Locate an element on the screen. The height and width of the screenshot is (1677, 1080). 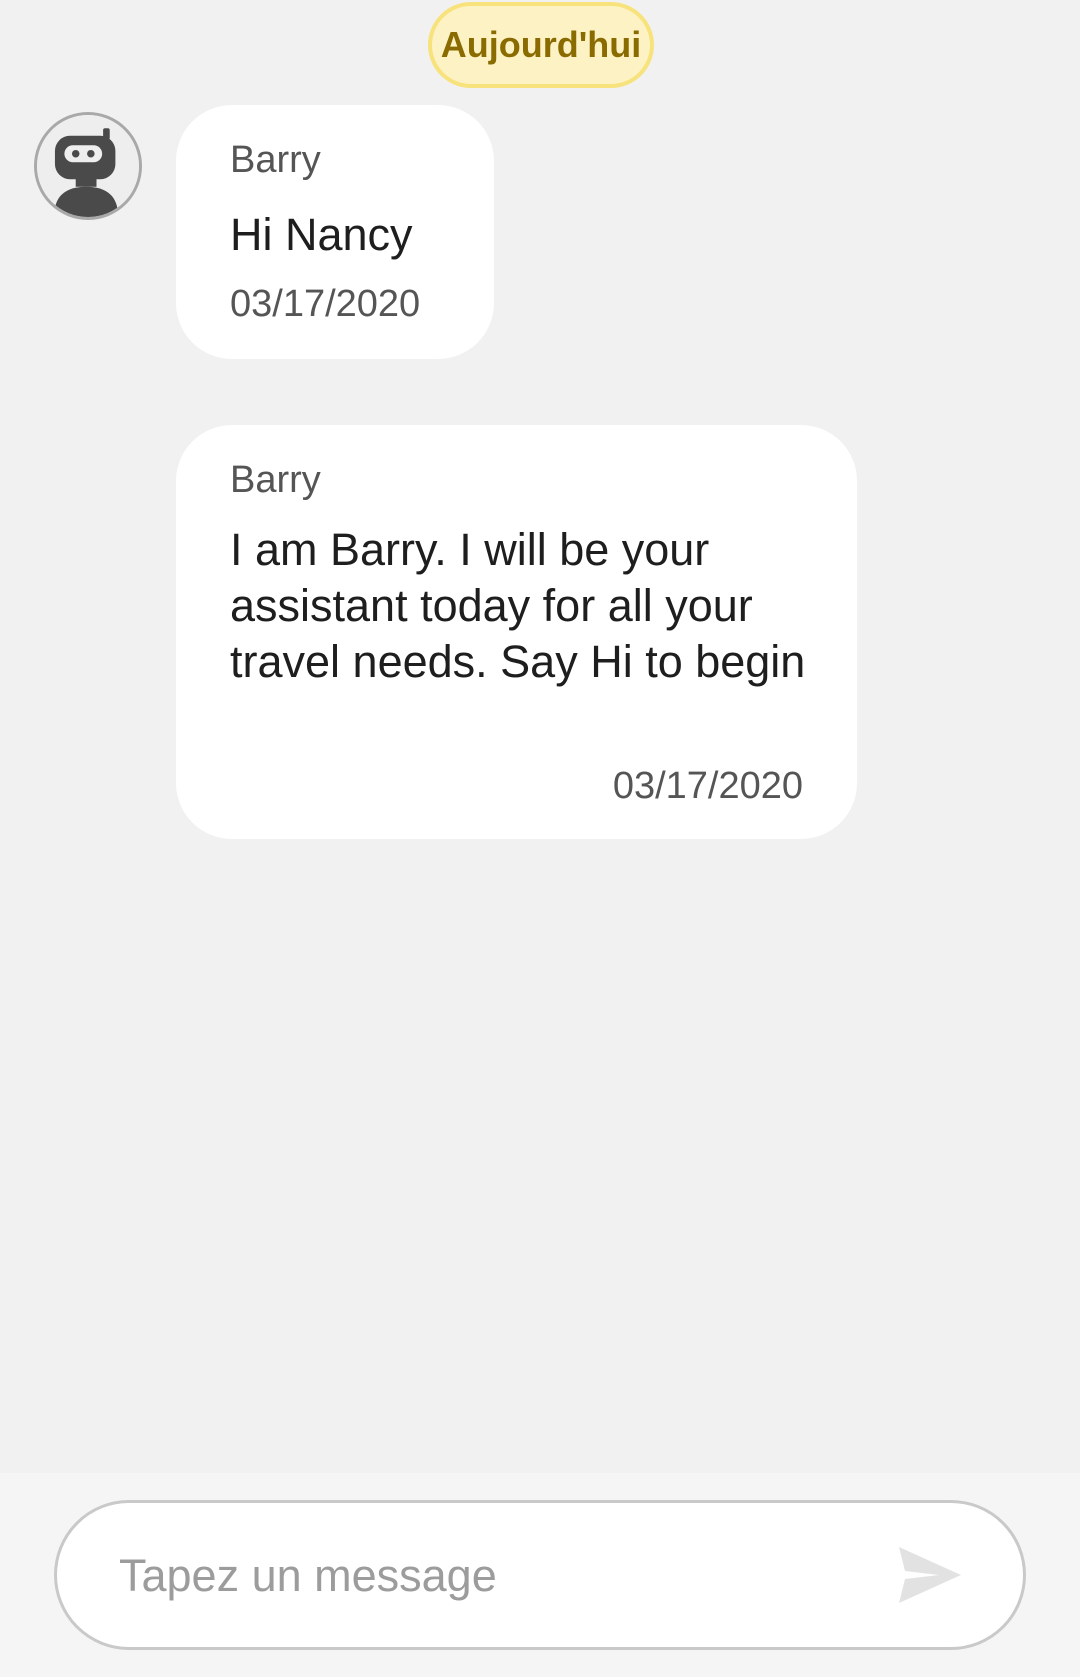
send-icon is located at coordinates (930, 1575).